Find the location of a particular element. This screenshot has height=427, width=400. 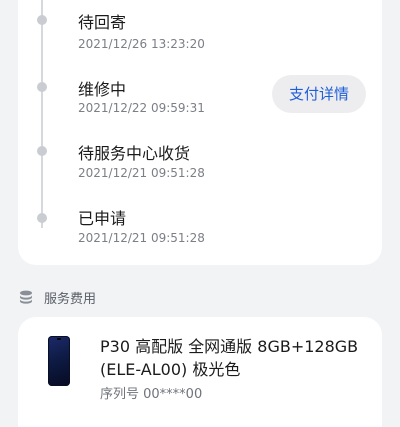

payment-details-button: 支付详情 is located at coordinates (319, 94).